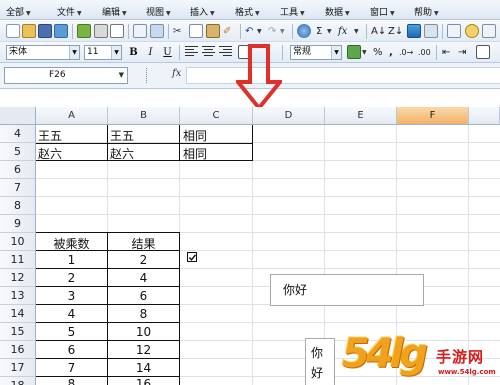  Describe the element at coordinates (18, 314) in the screenshot. I see `row-header-14: 14` at that location.